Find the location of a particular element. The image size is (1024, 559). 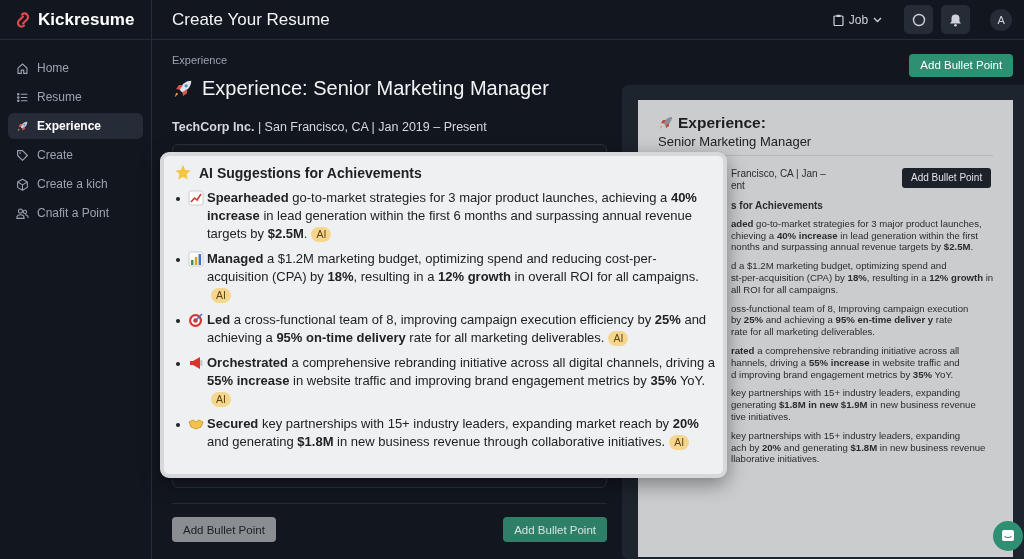

tag-icon is located at coordinates (22, 155).